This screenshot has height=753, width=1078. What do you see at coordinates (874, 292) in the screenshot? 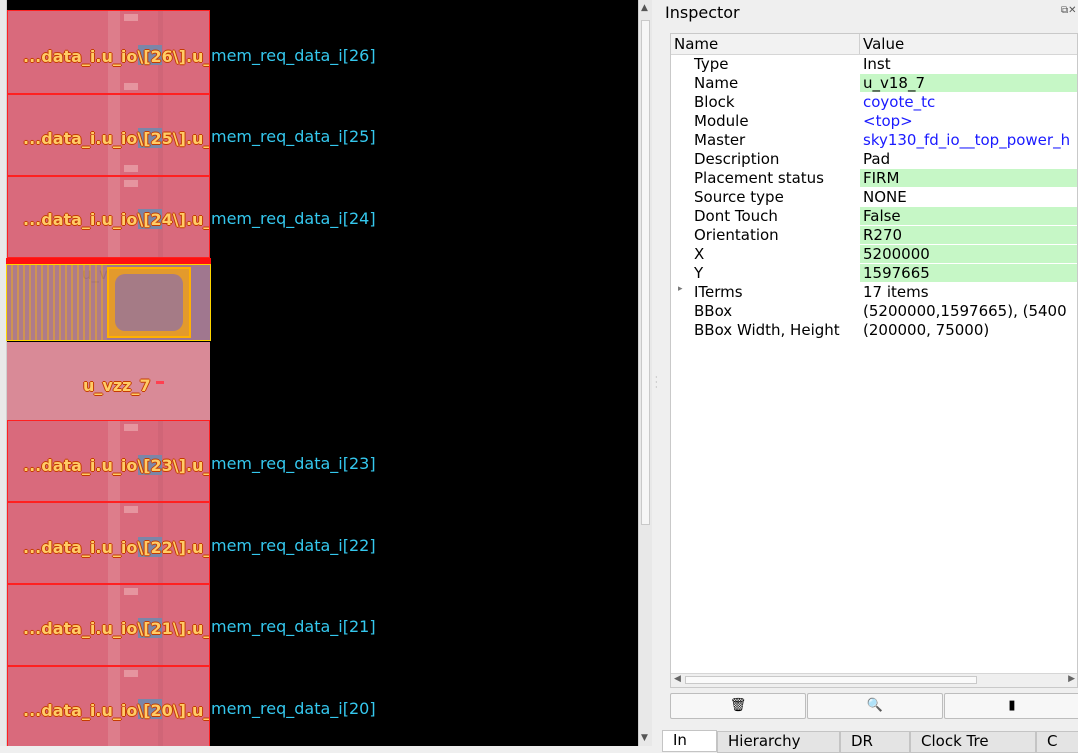
I see `property-row: ▸ ITerms 17 items` at bounding box center [874, 292].